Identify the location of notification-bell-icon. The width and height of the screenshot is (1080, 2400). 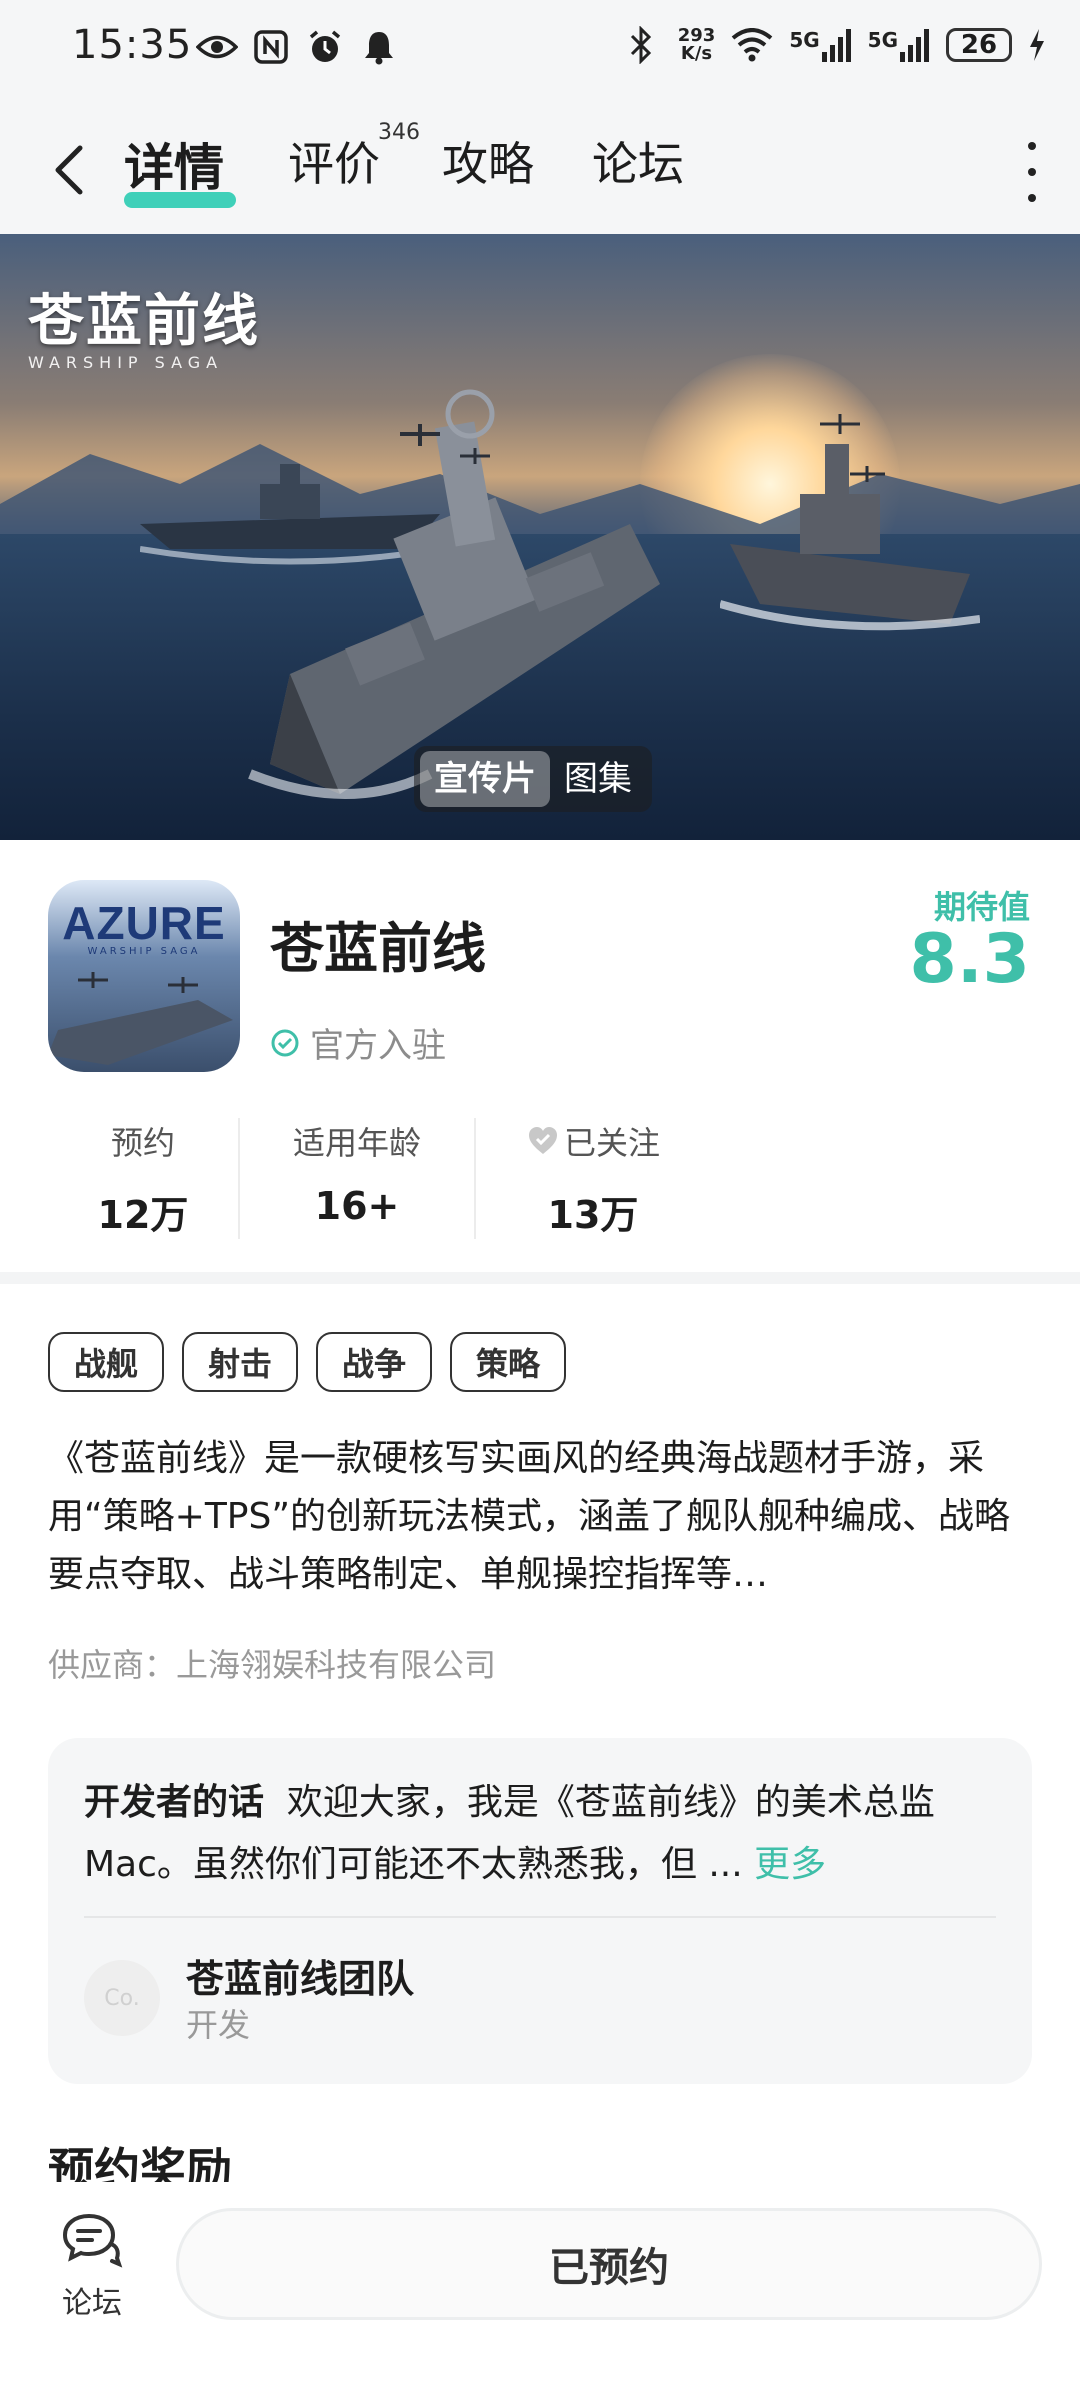
(379, 47).